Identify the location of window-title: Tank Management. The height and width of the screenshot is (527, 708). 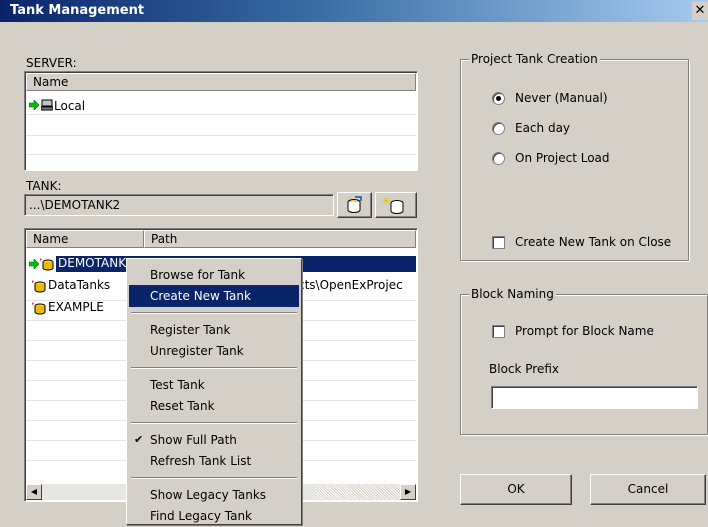
(77, 10).